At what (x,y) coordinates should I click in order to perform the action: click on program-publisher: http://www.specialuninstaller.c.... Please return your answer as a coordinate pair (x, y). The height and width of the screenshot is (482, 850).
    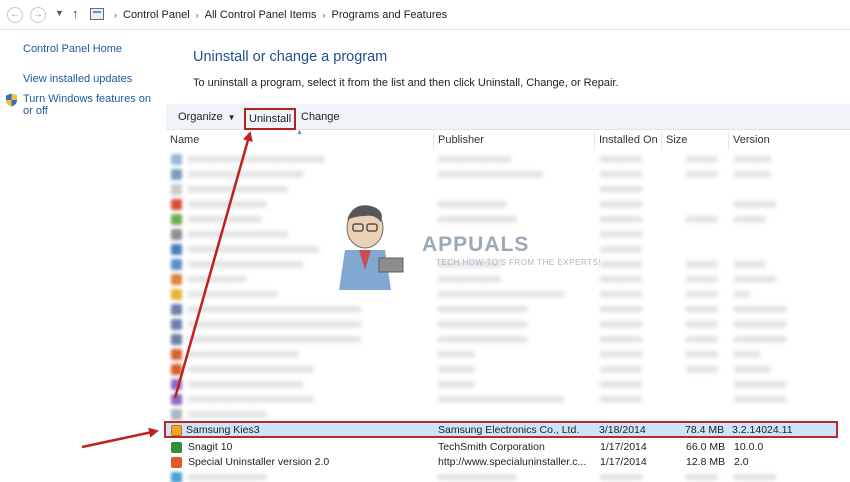
    Looking at the image, I should click on (512, 462).